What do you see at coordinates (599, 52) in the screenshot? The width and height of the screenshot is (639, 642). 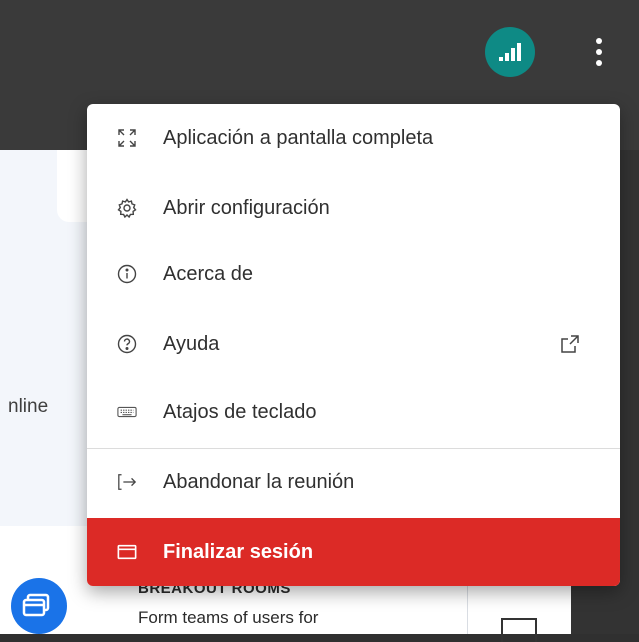 I see `kebab-menu-icon` at bounding box center [599, 52].